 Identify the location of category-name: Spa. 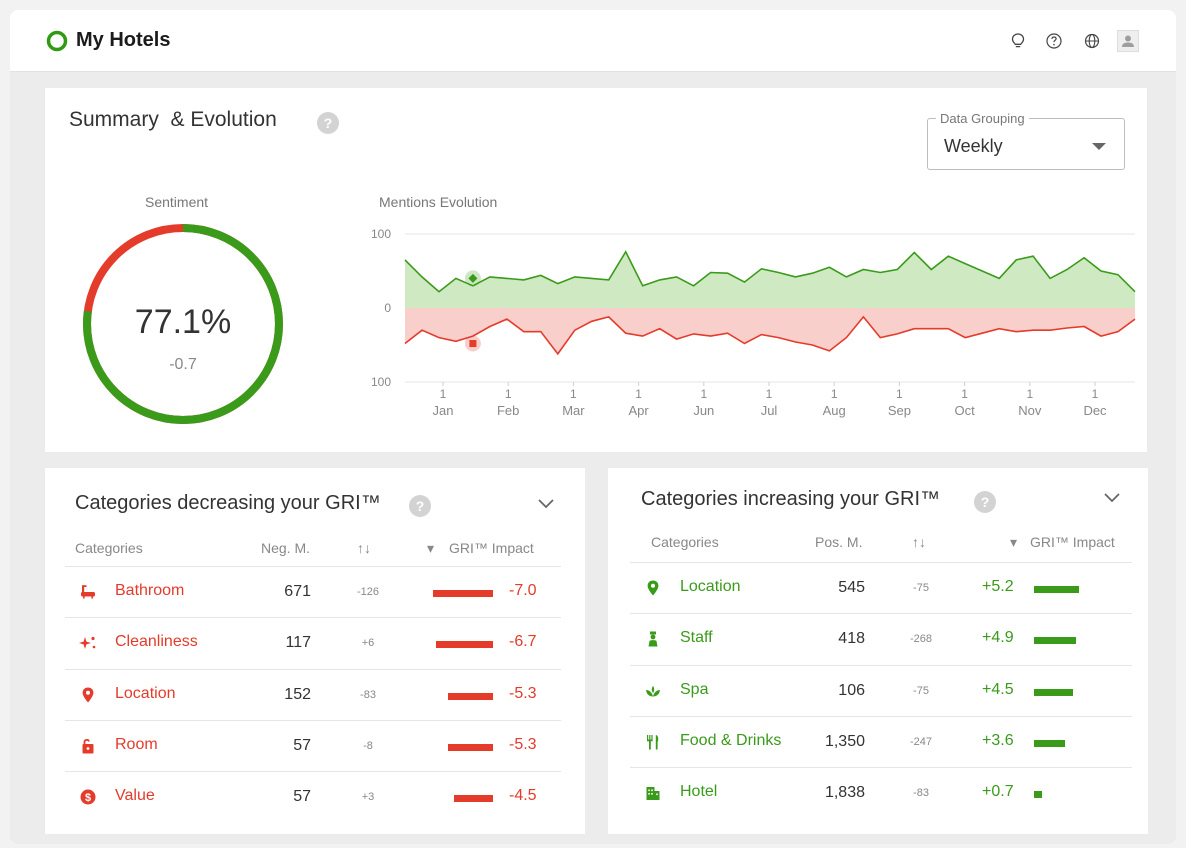
(694, 690).